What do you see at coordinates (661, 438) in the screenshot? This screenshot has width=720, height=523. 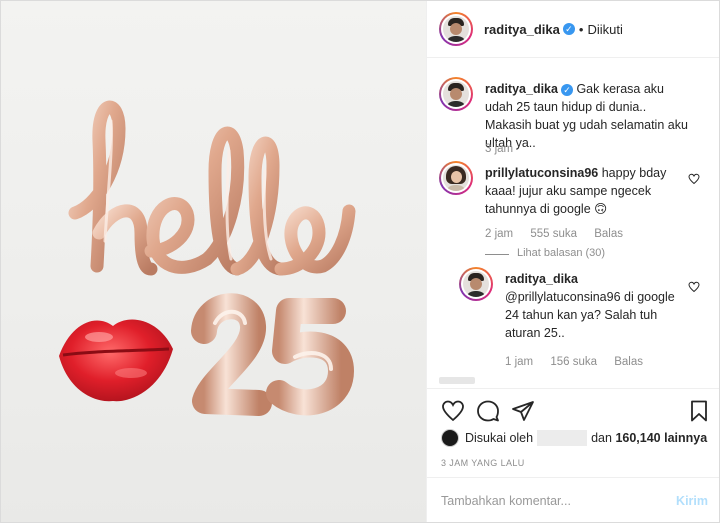 I see `likes-count: 160,140 lainnya` at bounding box center [661, 438].